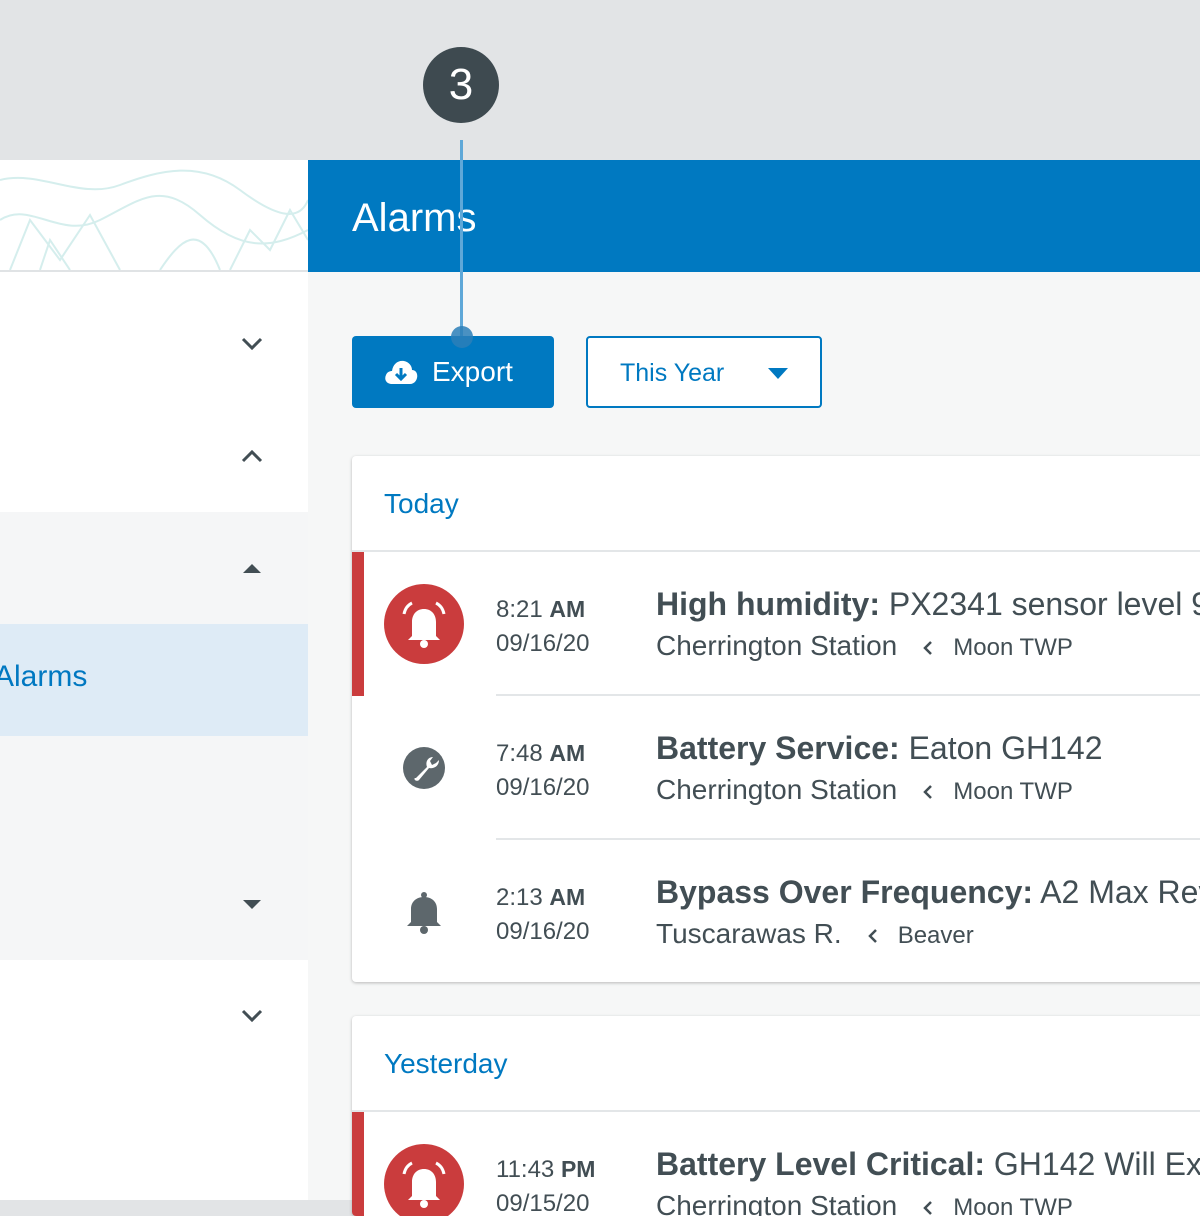 The width and height of the screenshot is (1200, 1216). I want to click on chevron-up-icon, so click(252, 456).